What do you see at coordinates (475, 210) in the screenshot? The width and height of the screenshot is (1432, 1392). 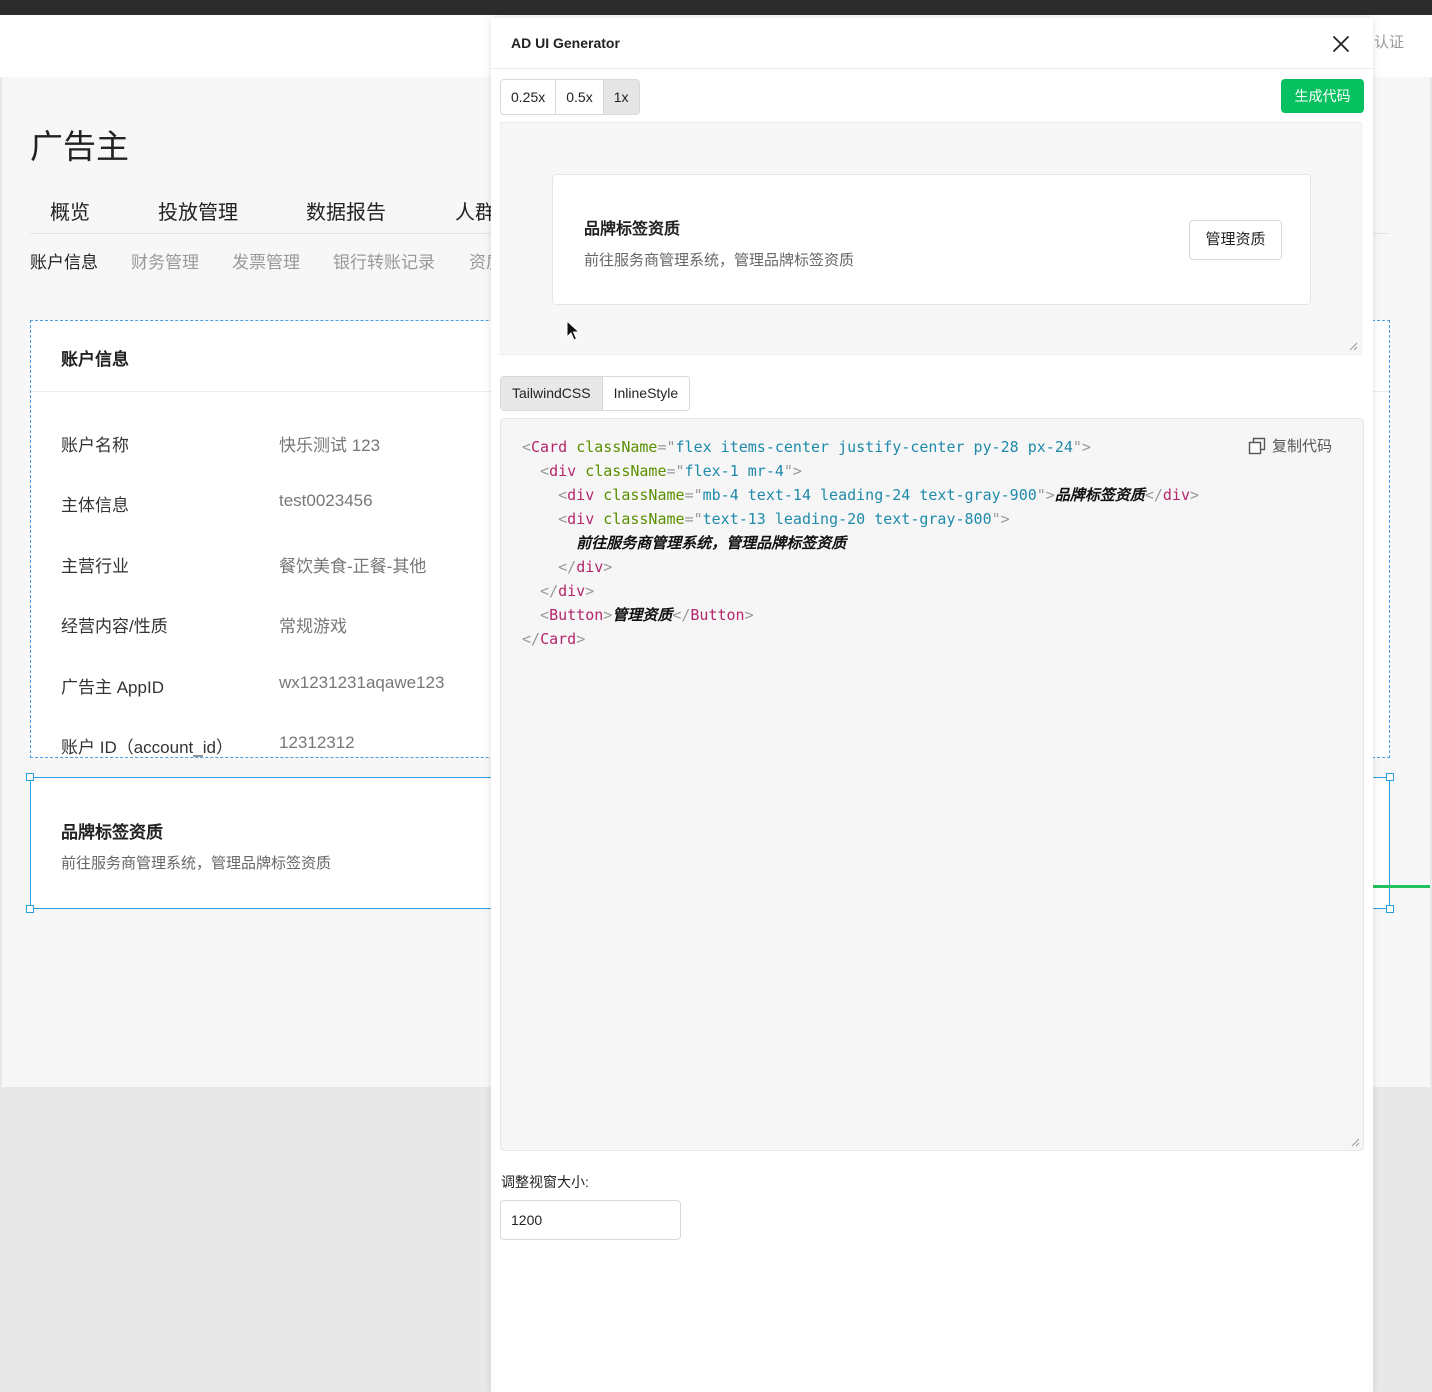 I see `nav-audience: 人群` at bounding box center [475, 210].